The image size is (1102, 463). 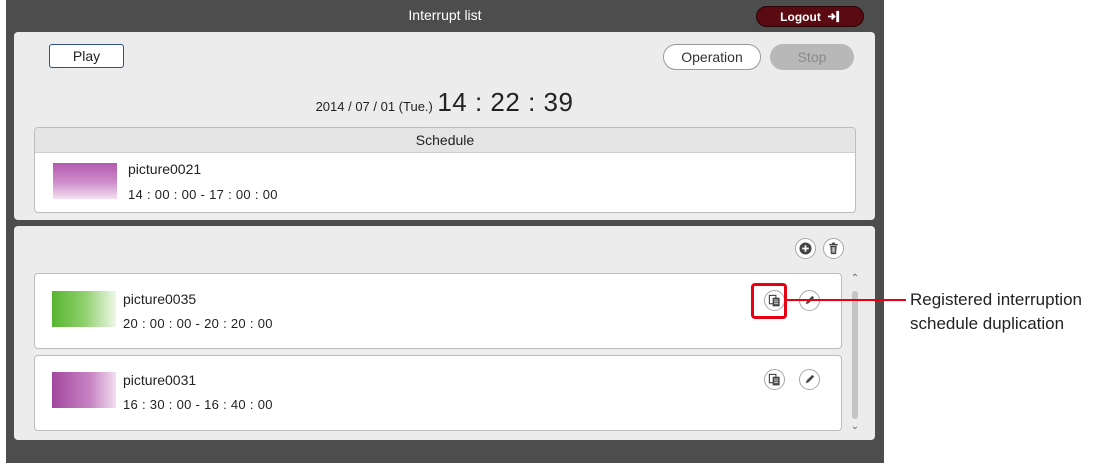 I want to click on copy-icon, so click(x=774, y=379).